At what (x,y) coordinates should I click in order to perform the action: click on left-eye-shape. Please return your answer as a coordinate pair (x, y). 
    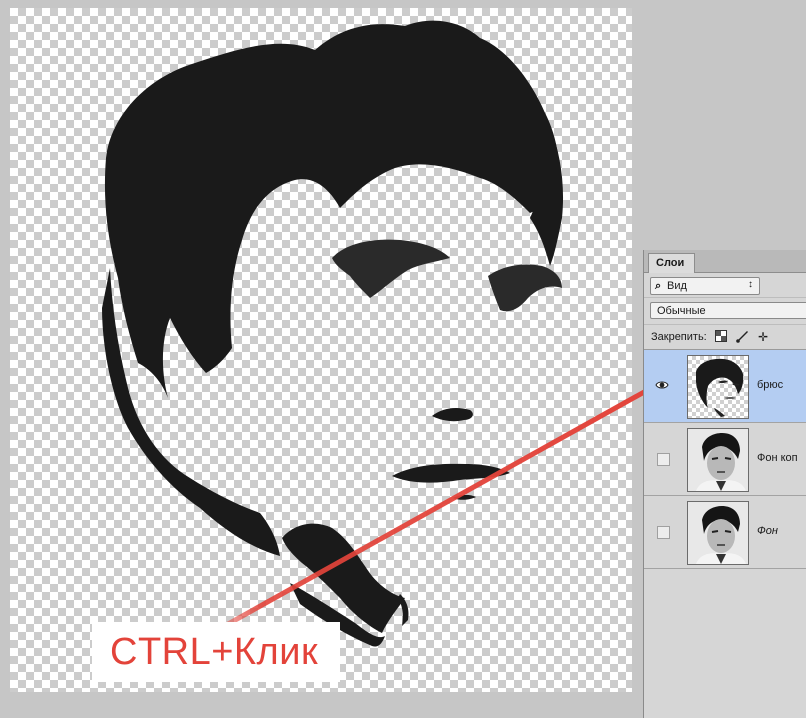
    Looking at the image, I should click on (391, 268).